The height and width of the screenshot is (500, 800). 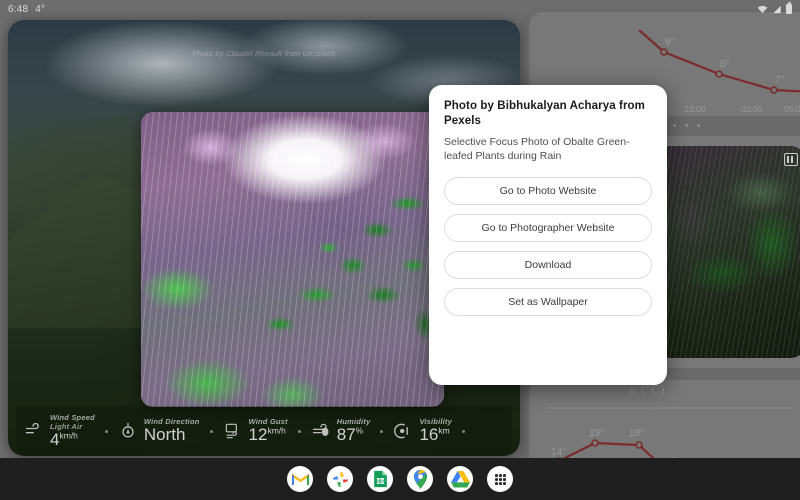 What do you see at coordinates (670, 42) in the screenshot?
I see `svg-text: 9°` at bounding box center [670, 42].